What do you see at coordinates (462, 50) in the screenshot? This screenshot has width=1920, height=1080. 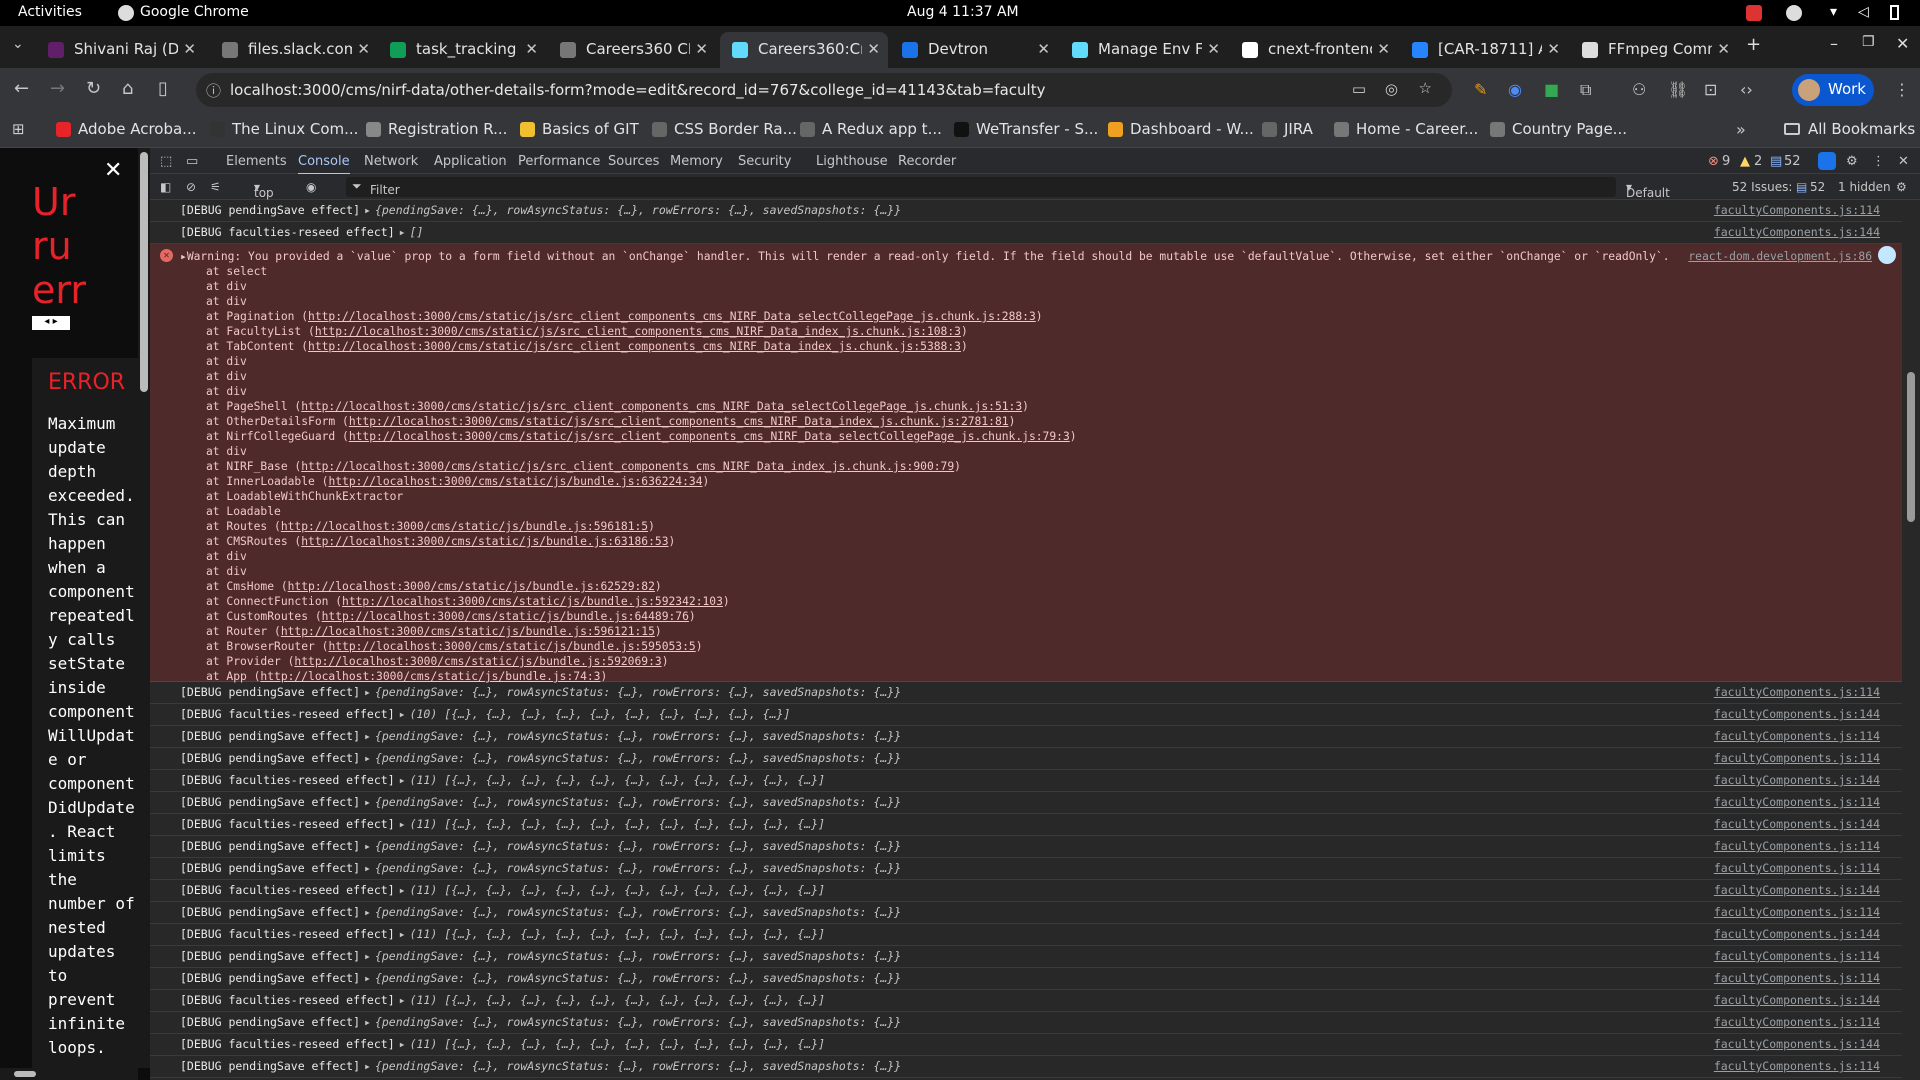 I see `browser-tab: task_tracking ✕` at bounding box center [462, 50].